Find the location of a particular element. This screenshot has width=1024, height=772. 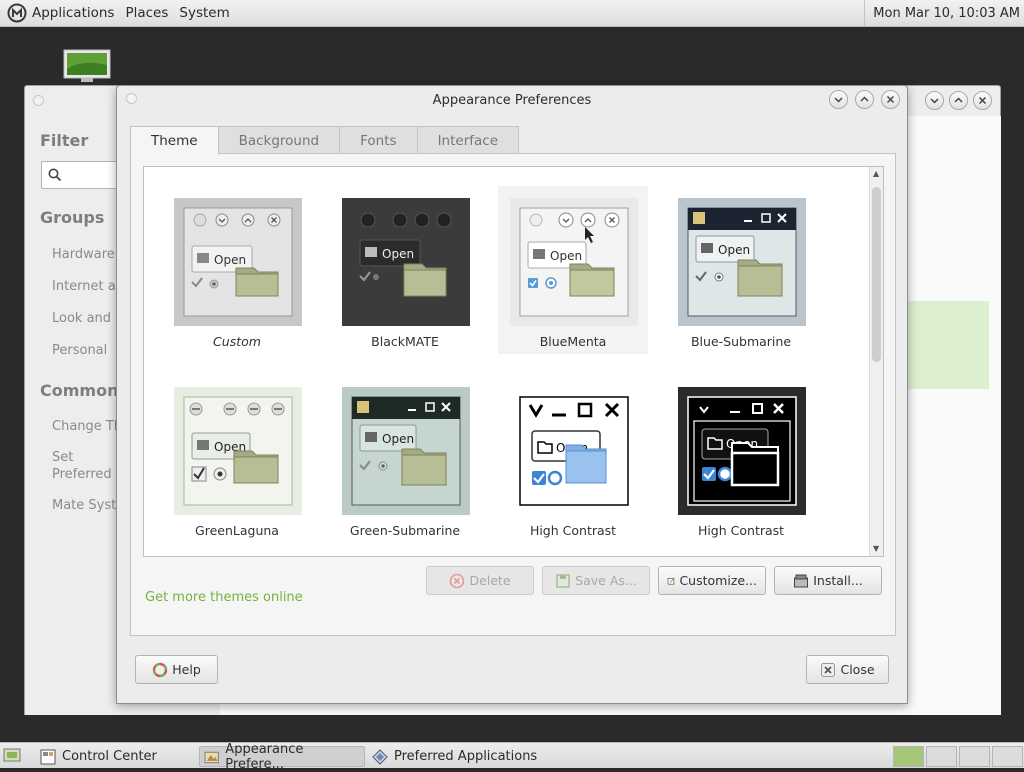

scrollbar-thumb is located at coordinates (876, 274).